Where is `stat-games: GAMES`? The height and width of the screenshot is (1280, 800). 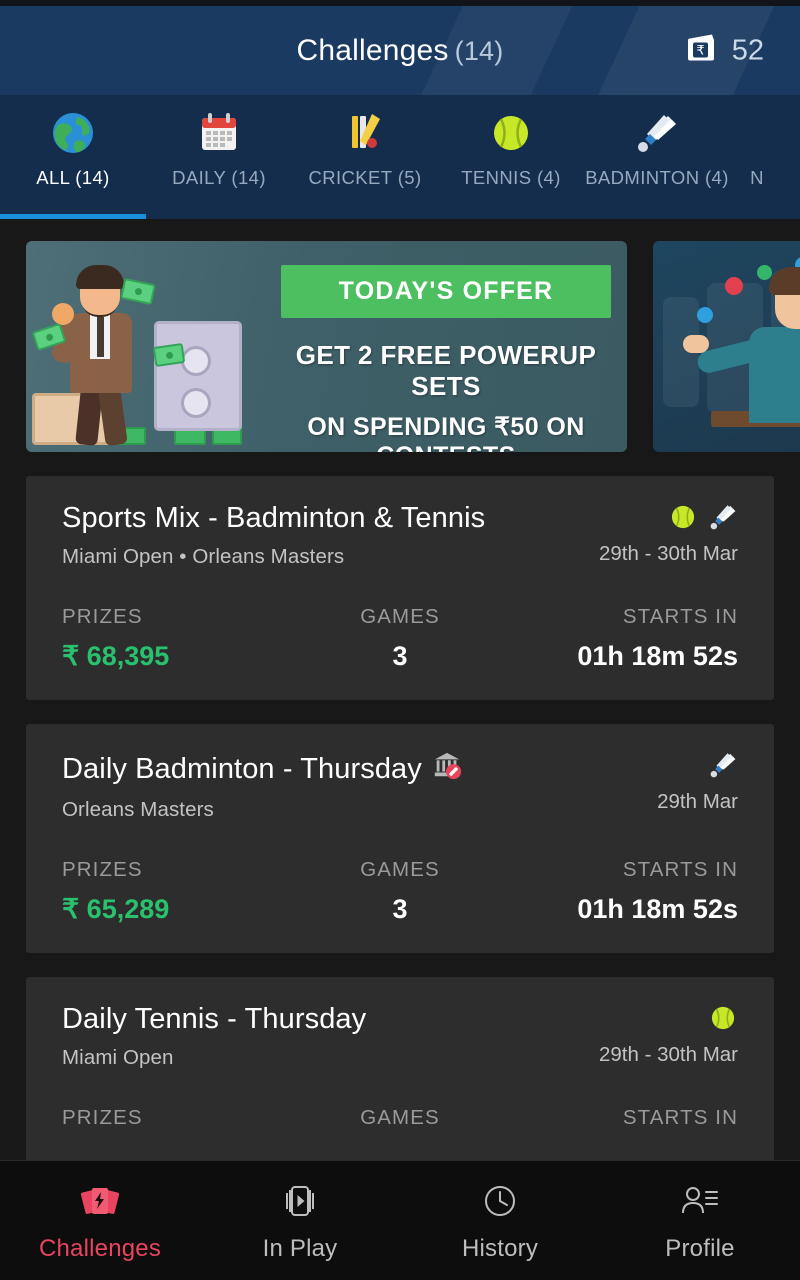
stat-games: GAMES is located at coordinates (399, 1124).